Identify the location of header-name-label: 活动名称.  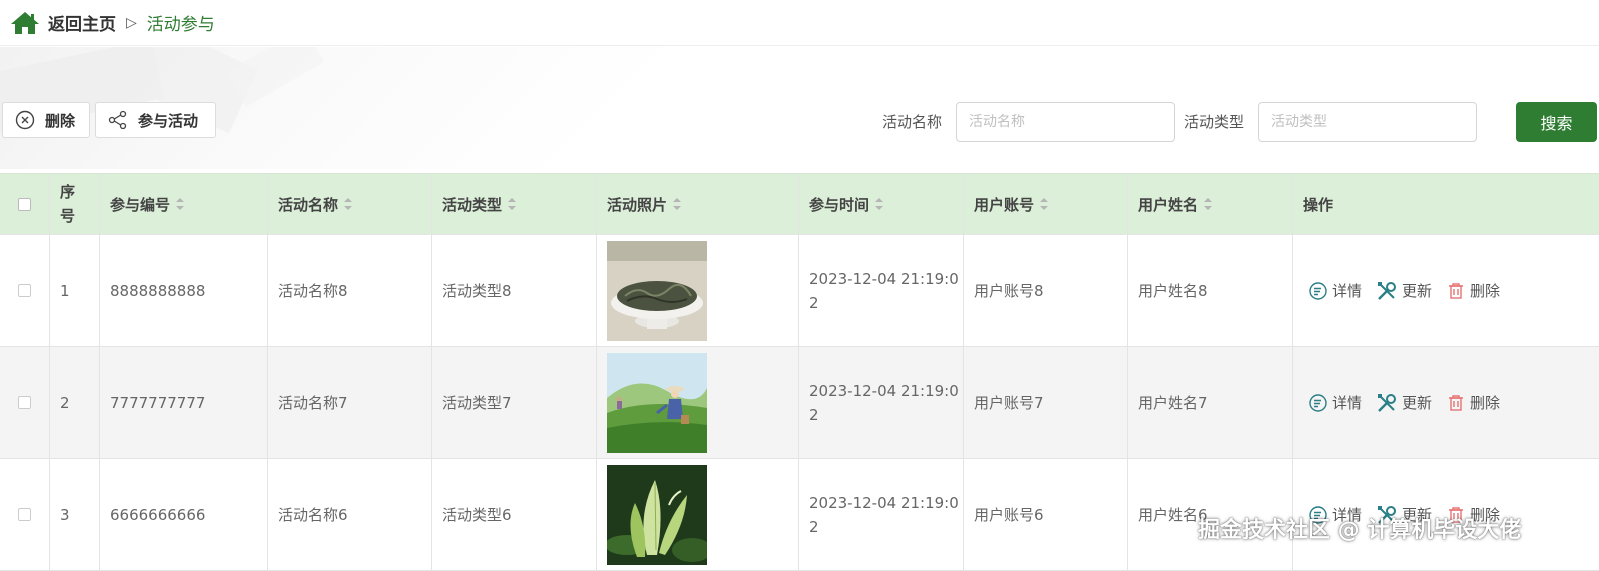
(308, 204).